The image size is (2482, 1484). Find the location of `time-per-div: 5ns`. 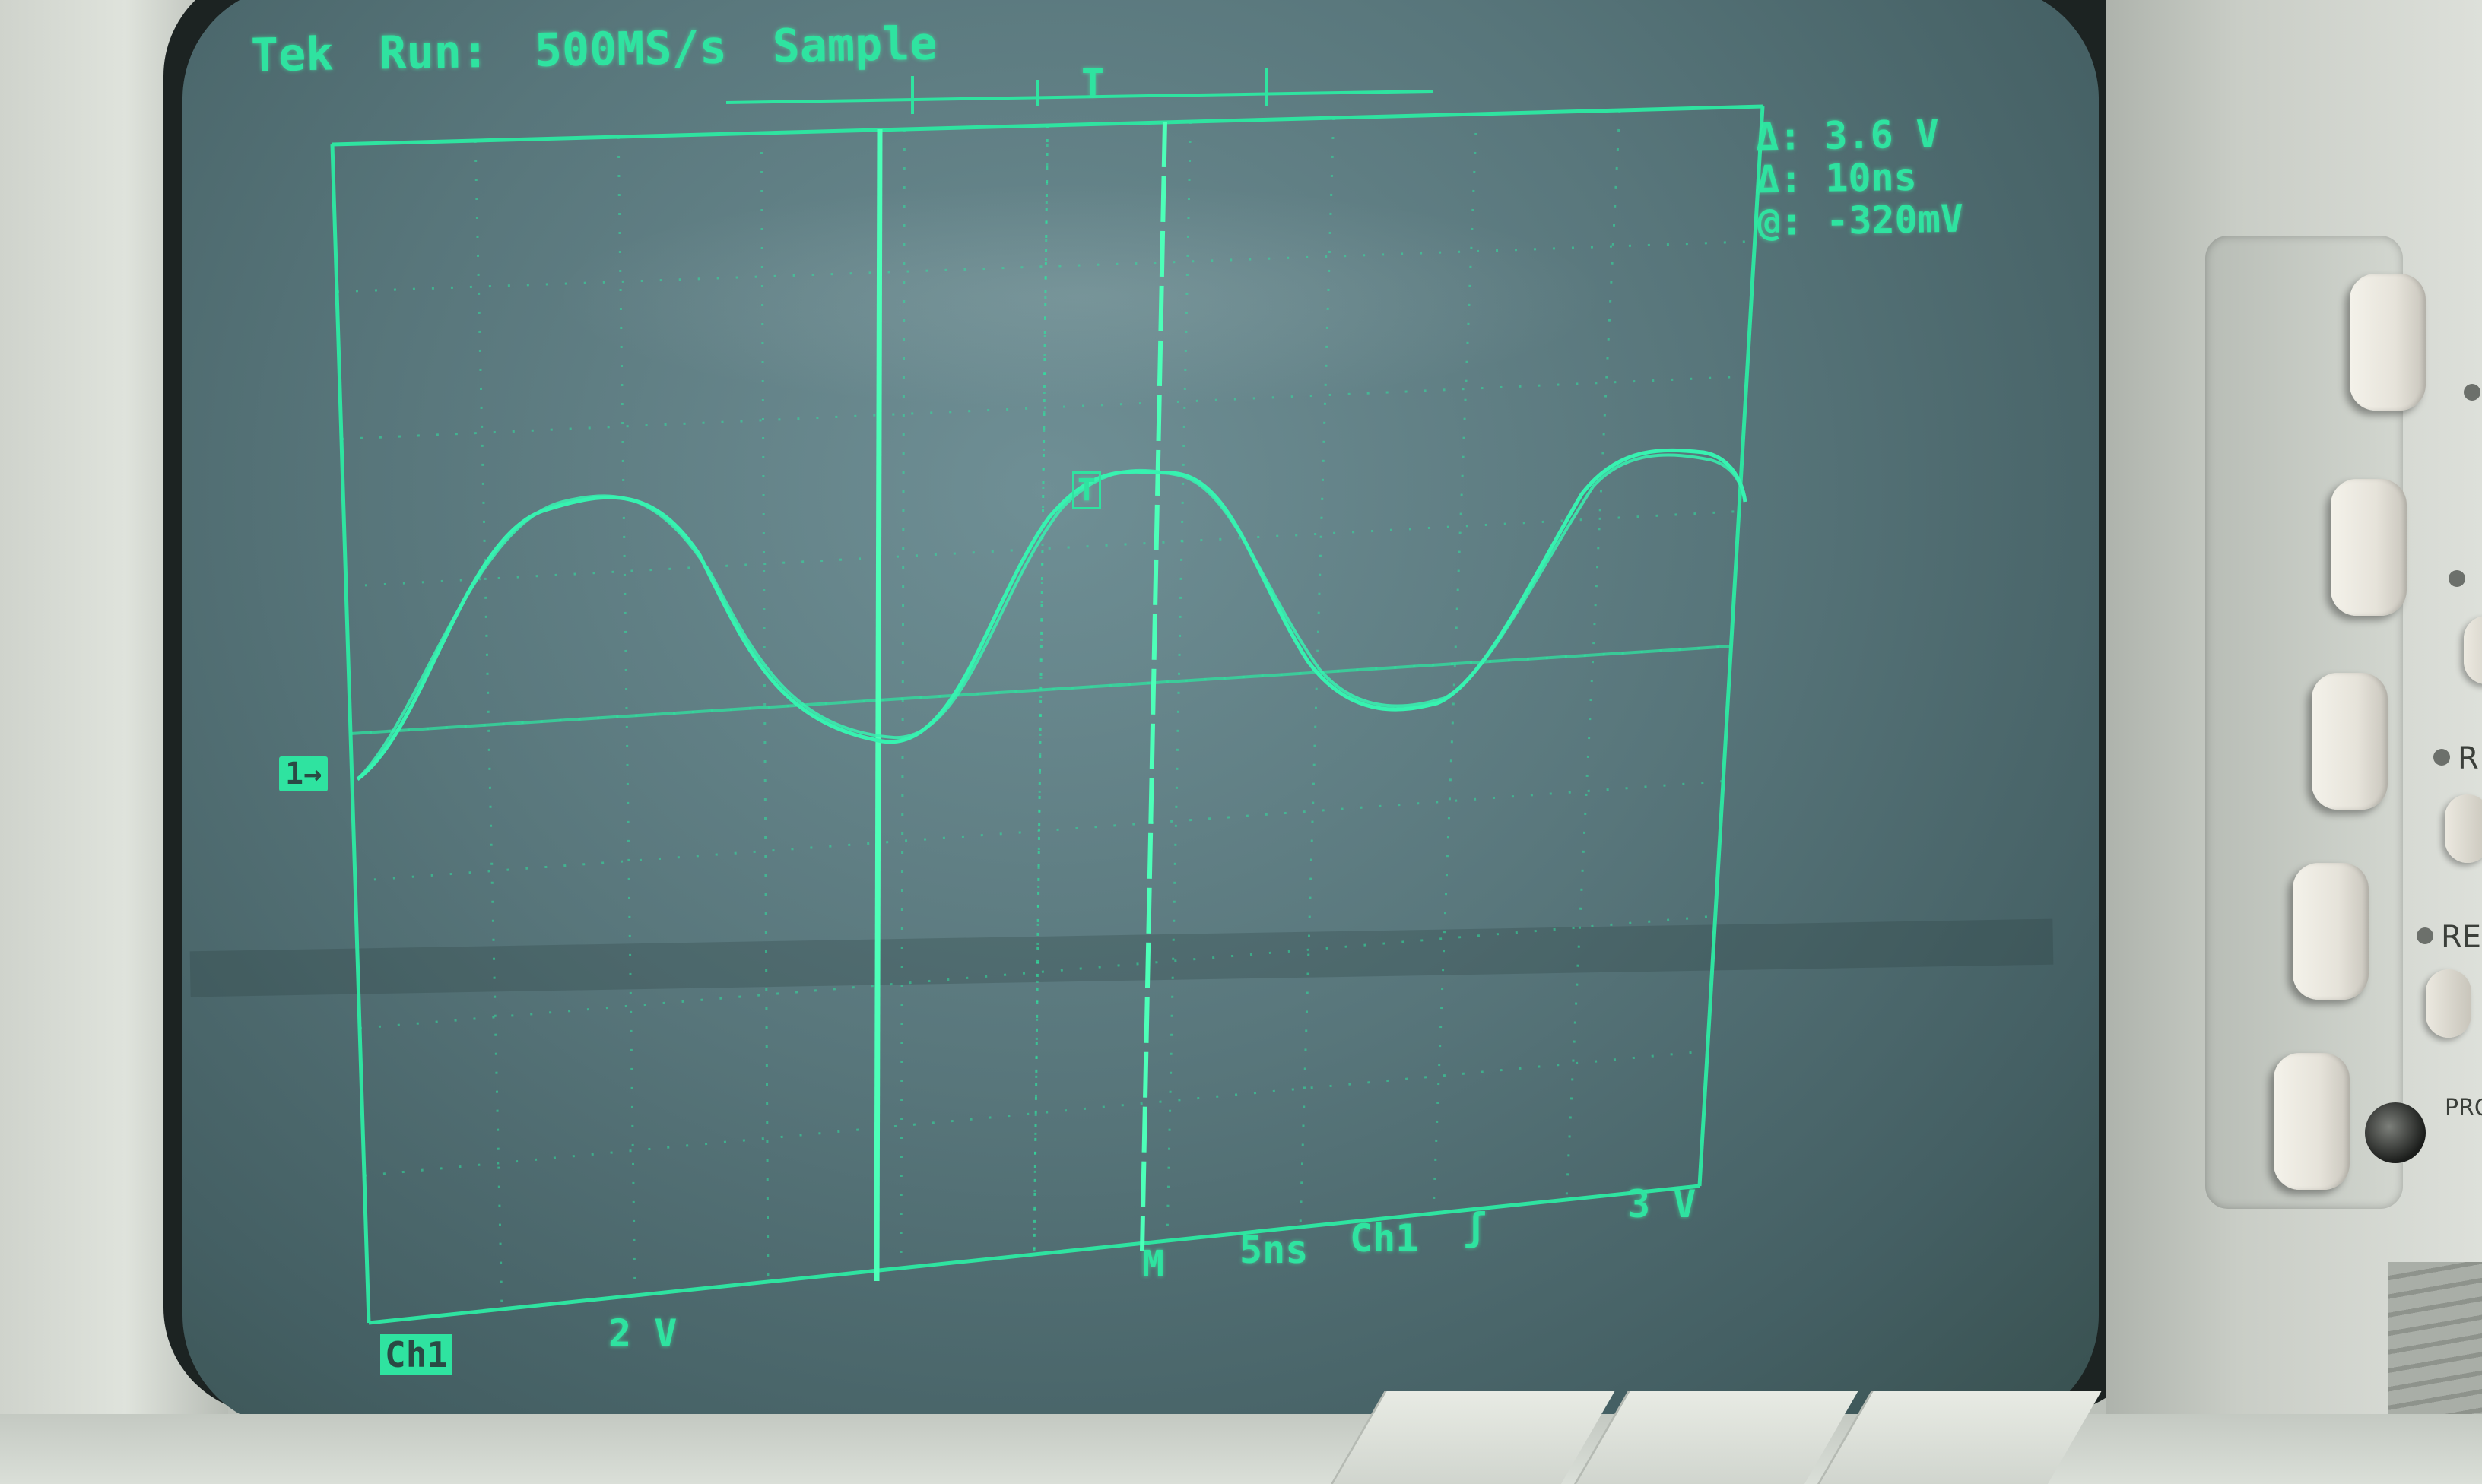

time-per-div: 5ns is located at coordinates (1274, 1250).